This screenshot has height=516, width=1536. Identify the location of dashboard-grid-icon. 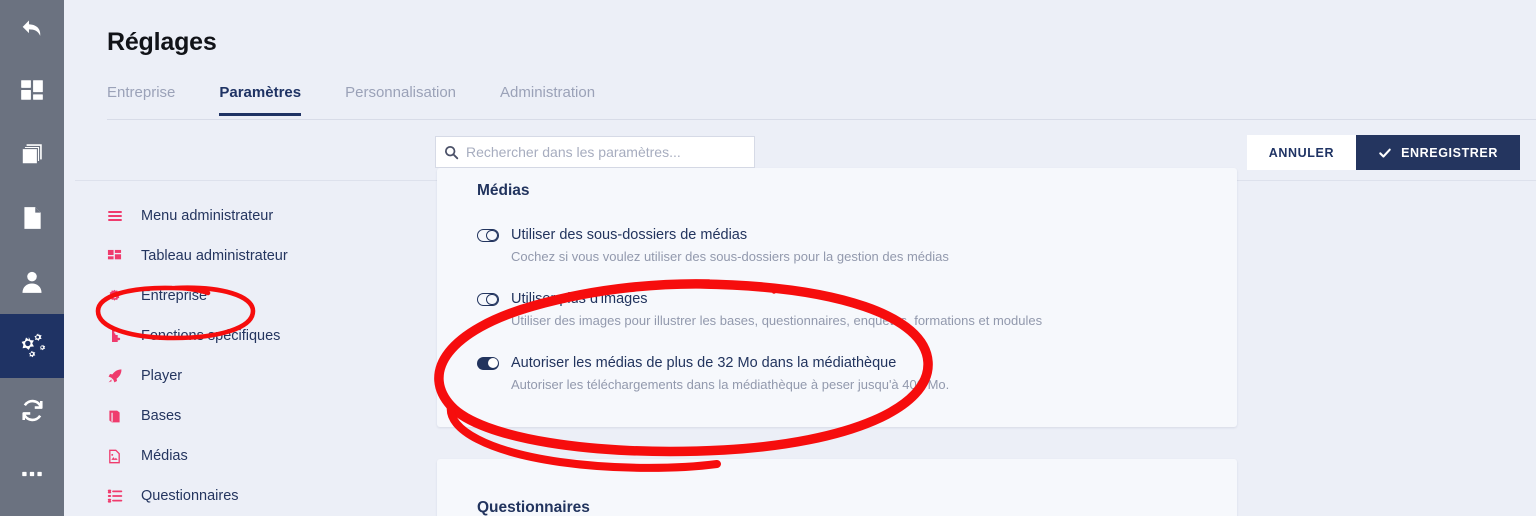
(32, 90).